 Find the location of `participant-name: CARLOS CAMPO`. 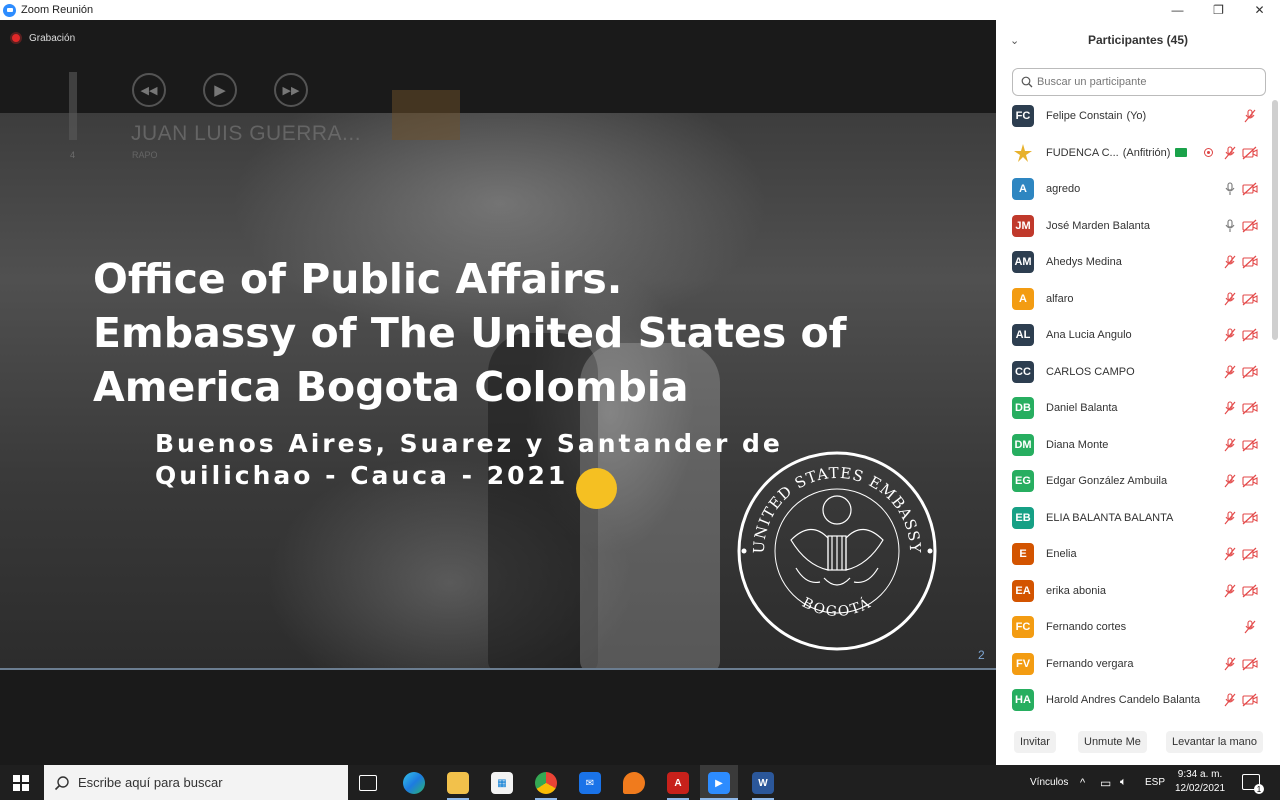

participant-name: CARLOS CAMPO is located at coordinates (1090, 372).